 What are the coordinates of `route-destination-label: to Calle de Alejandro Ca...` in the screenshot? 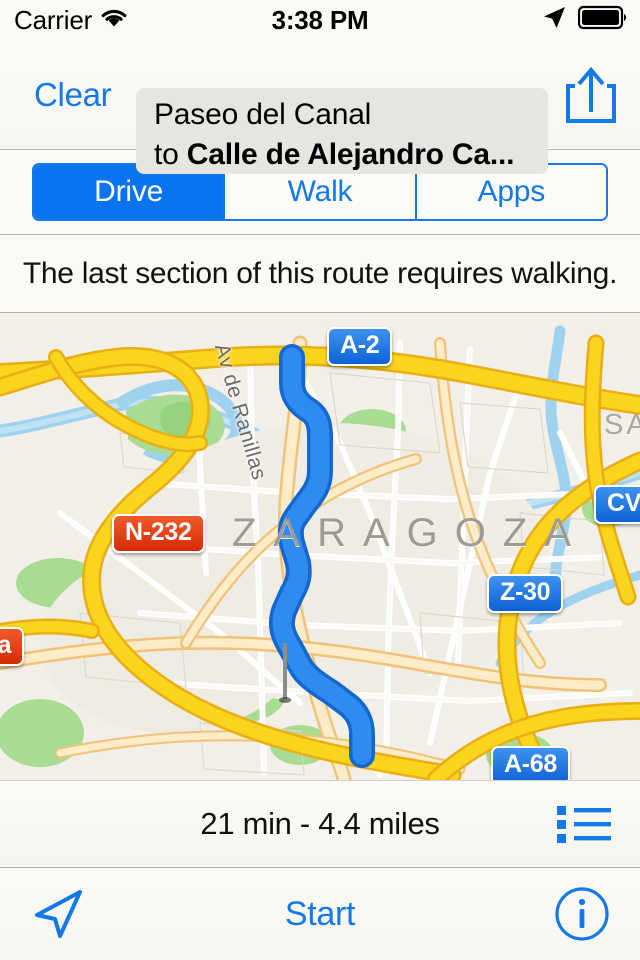 It's located at (342, 154).